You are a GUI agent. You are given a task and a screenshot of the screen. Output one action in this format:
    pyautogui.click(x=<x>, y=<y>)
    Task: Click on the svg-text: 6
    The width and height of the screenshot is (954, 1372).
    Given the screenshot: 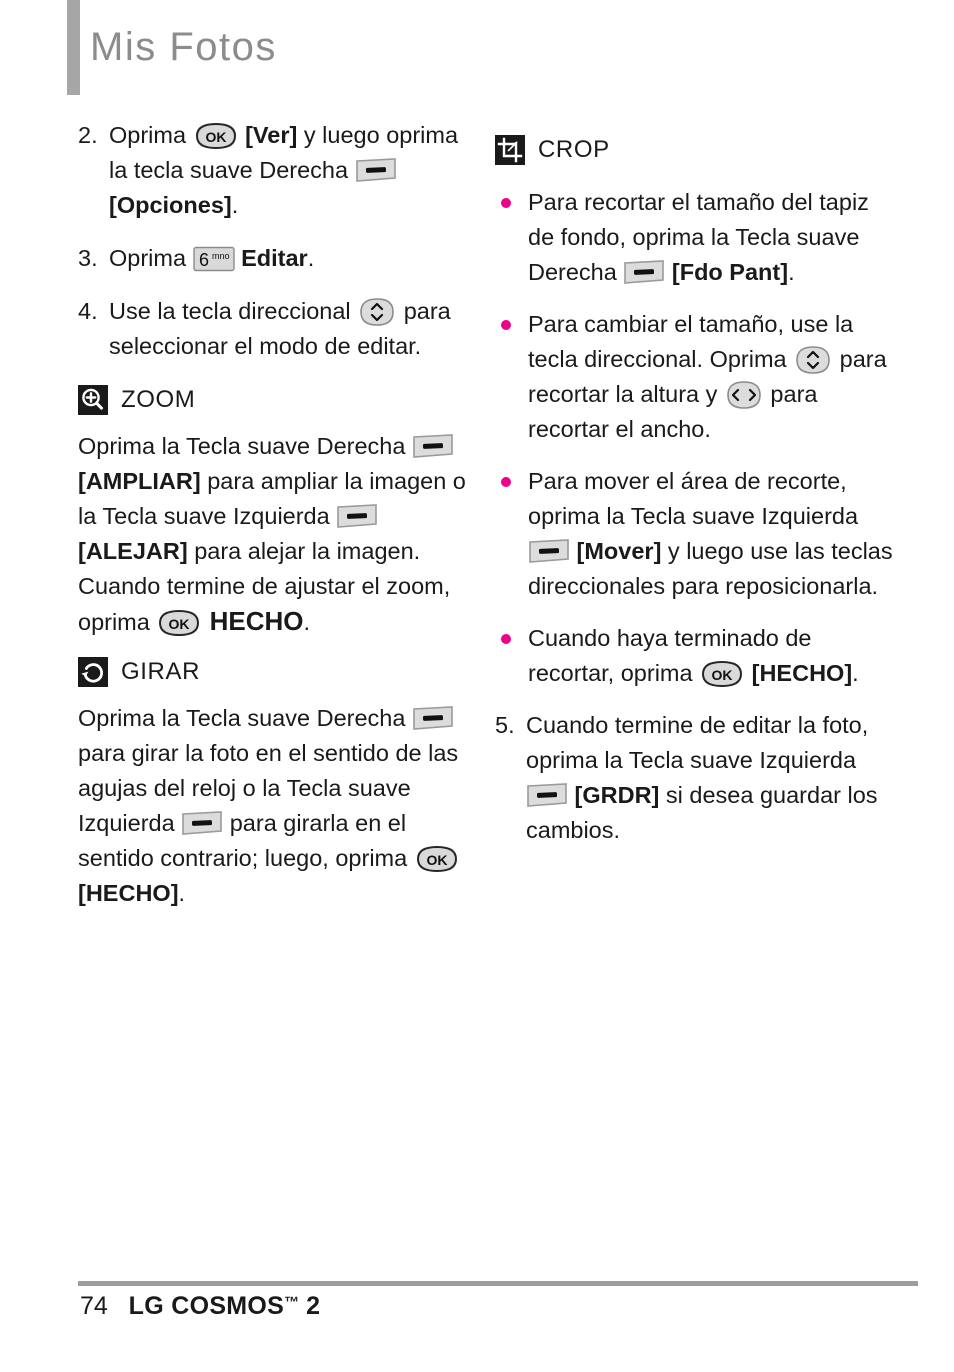 What is the action you would take?
    pyautogui.click(x=204, y=260)
    